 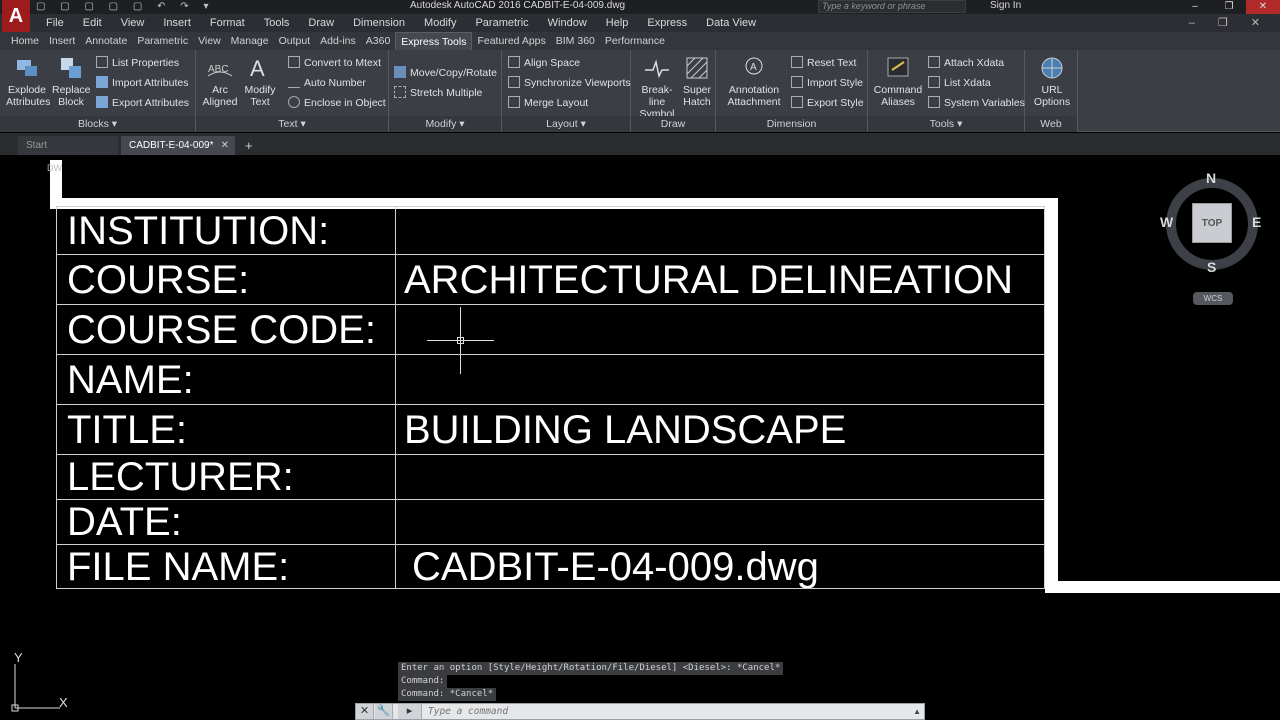 What do you see at coordinates (575, 41) in the screenshot?
I see `tab-bim-360: BIM 360` at bounding box center [575, 41].